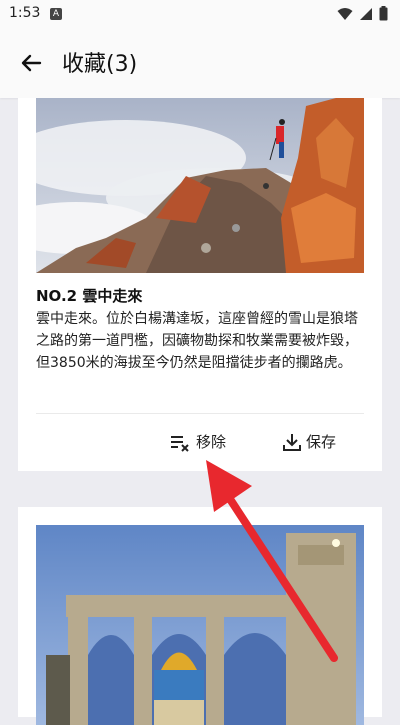 The height and width of the screenshot is (725, 400). What do you see at coordinates (200, 413) in the screenshot?
I see `card-divider` at bounding box center [200, 413].